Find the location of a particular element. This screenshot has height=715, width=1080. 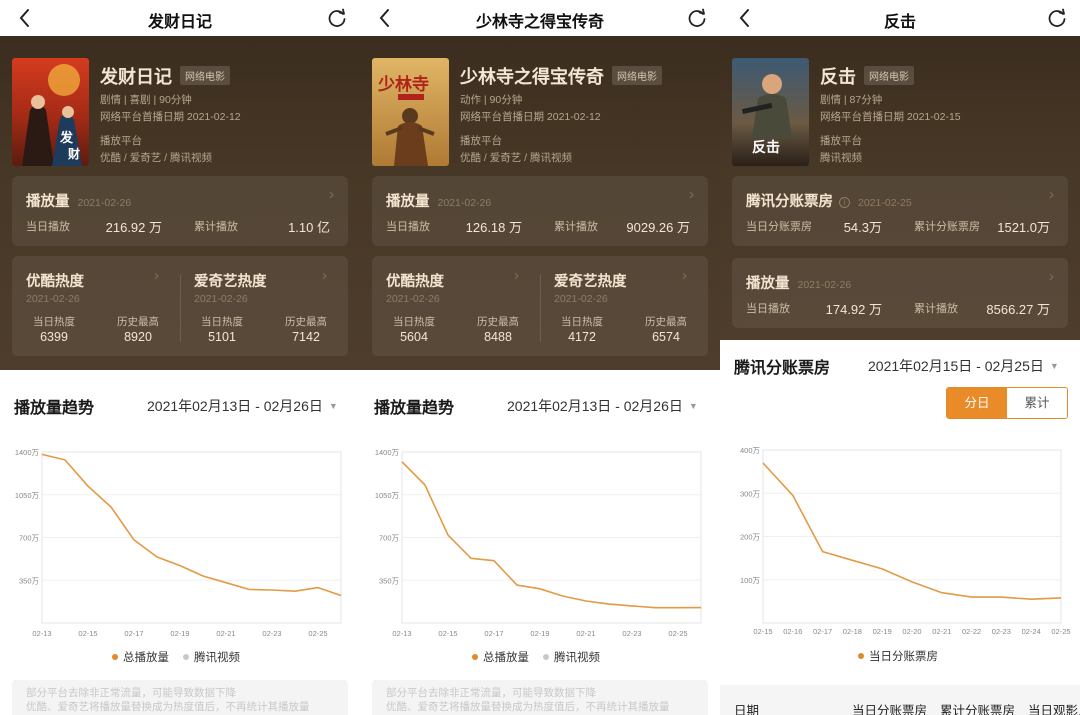

movie-release-date: 网络平台首播日期 2021-02-15 is located at coordinates (890, 117).